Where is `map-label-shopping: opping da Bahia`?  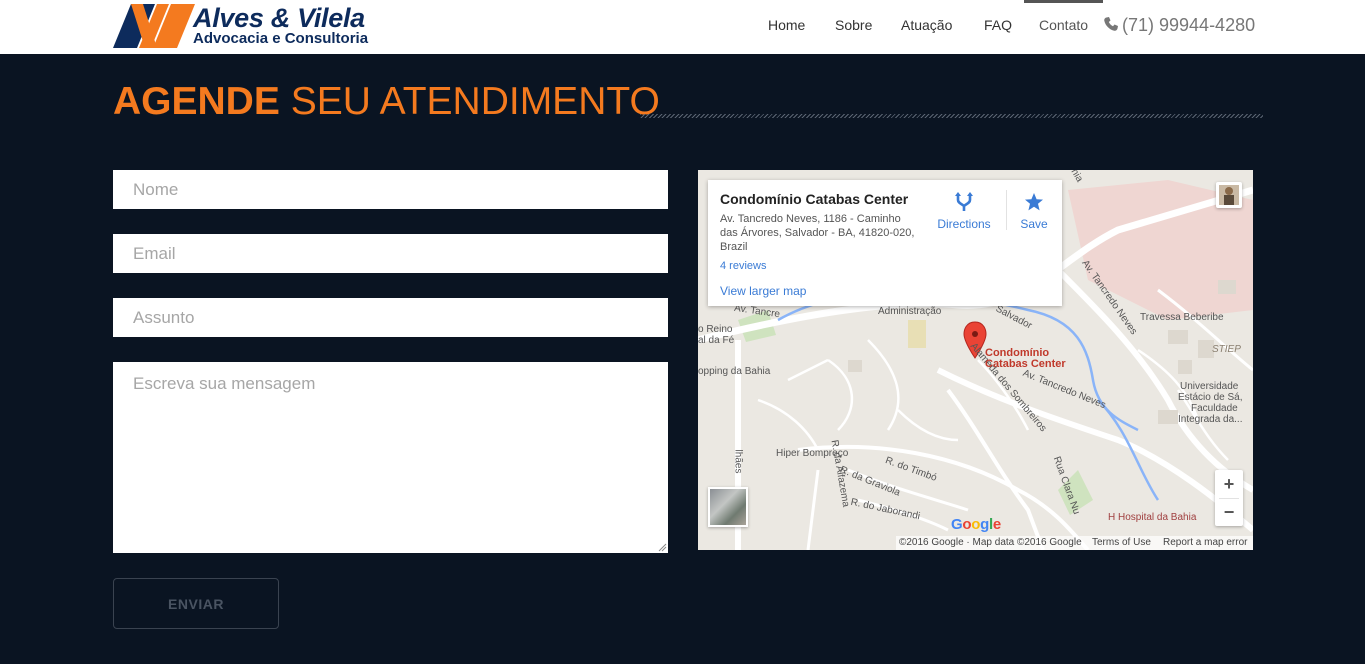
map-label-shopping: opping da Bahia is located at coordinates (734, 371).